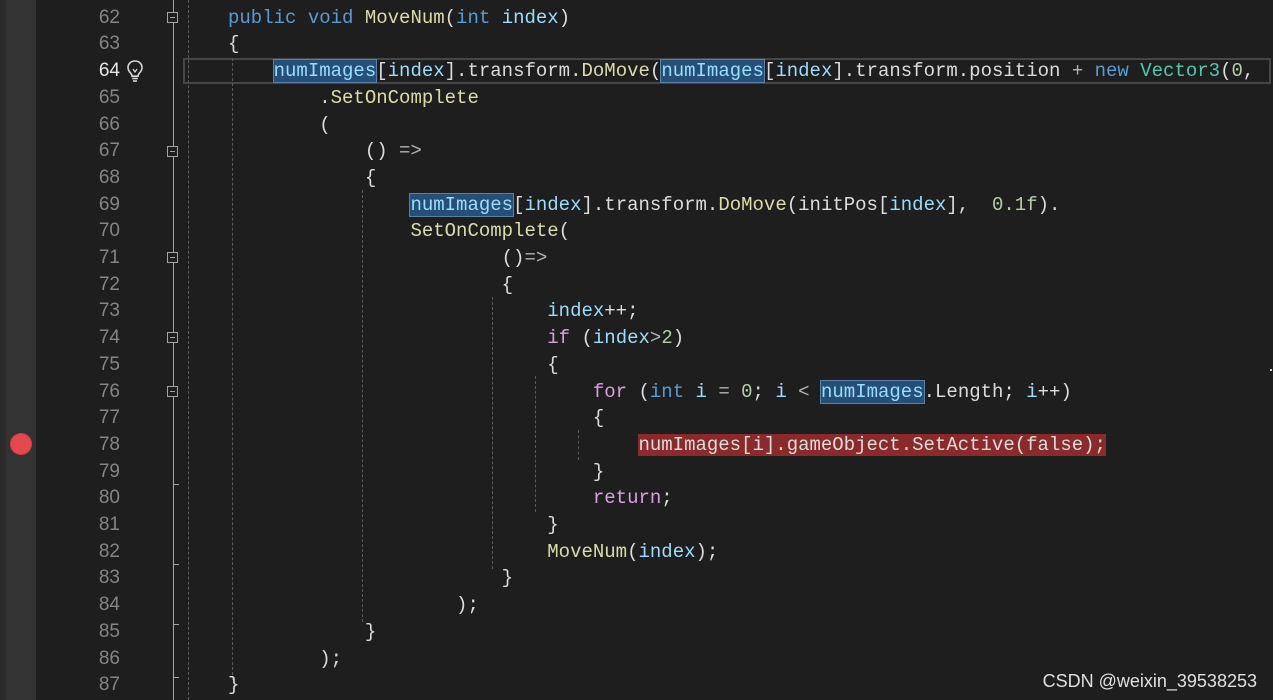  I want to click on code-text: return;, so click(450, 498).